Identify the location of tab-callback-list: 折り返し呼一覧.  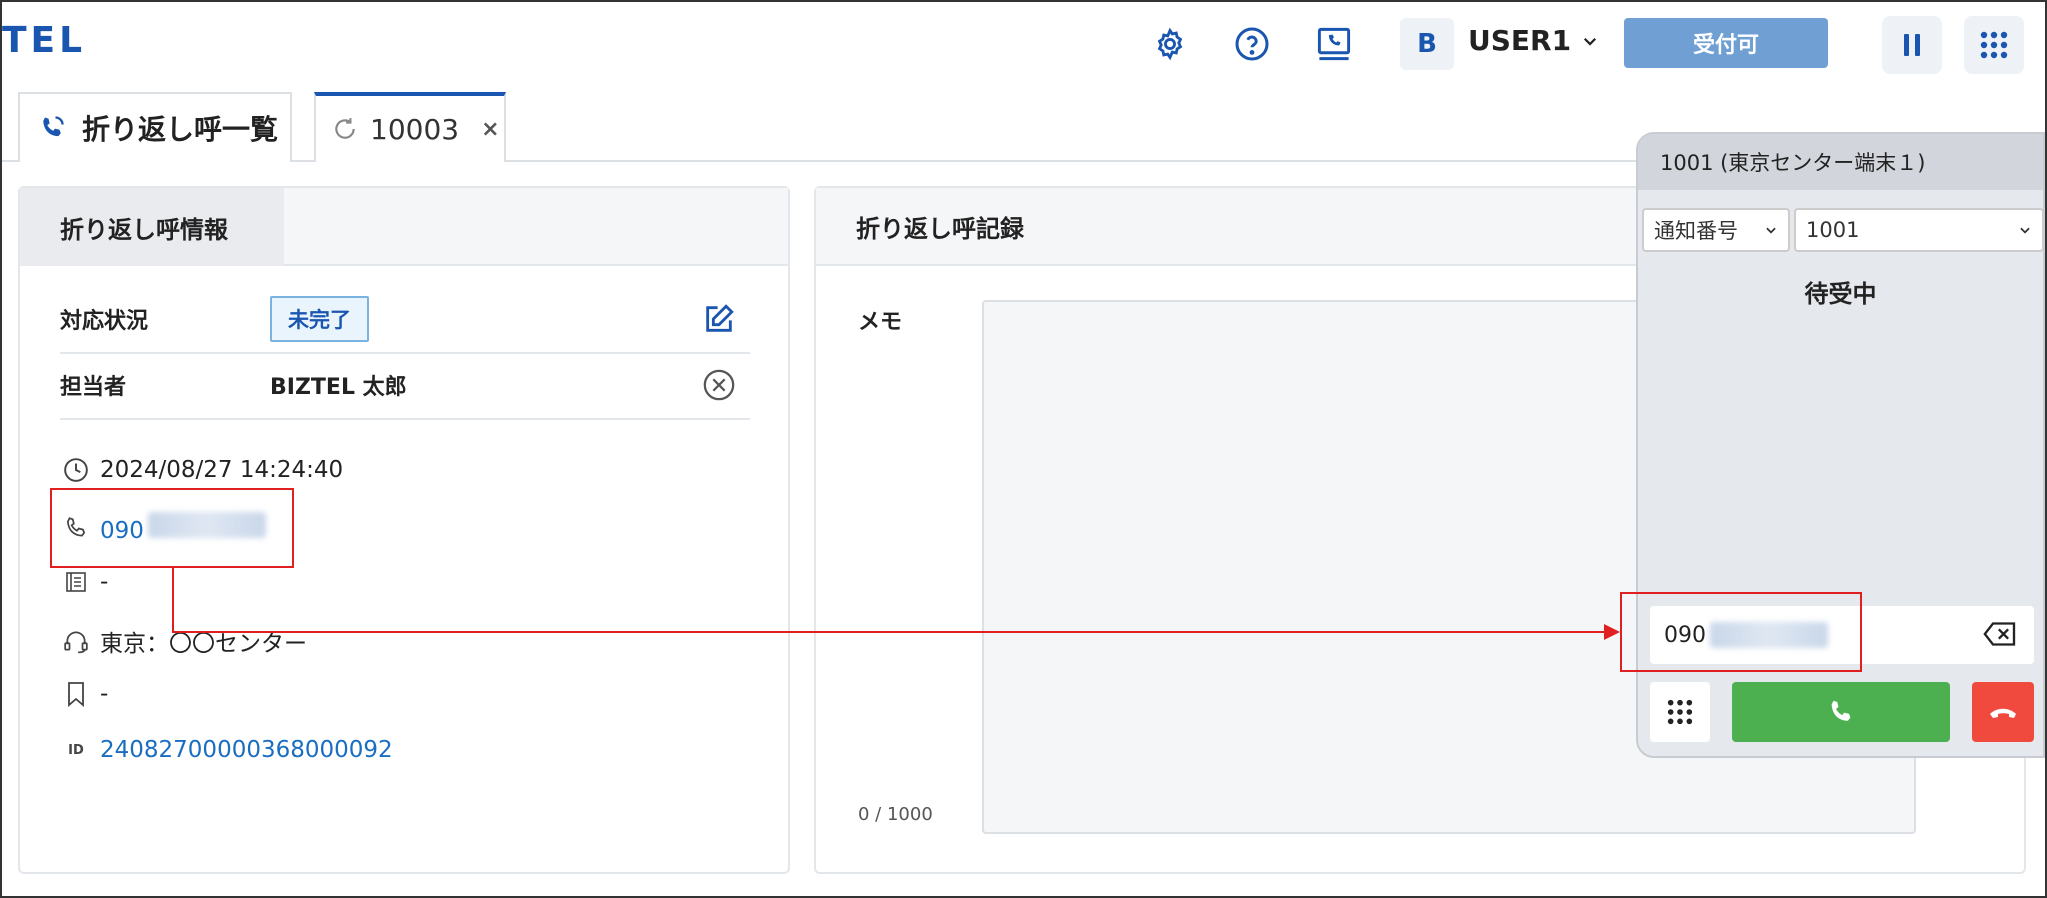
(155, 127).